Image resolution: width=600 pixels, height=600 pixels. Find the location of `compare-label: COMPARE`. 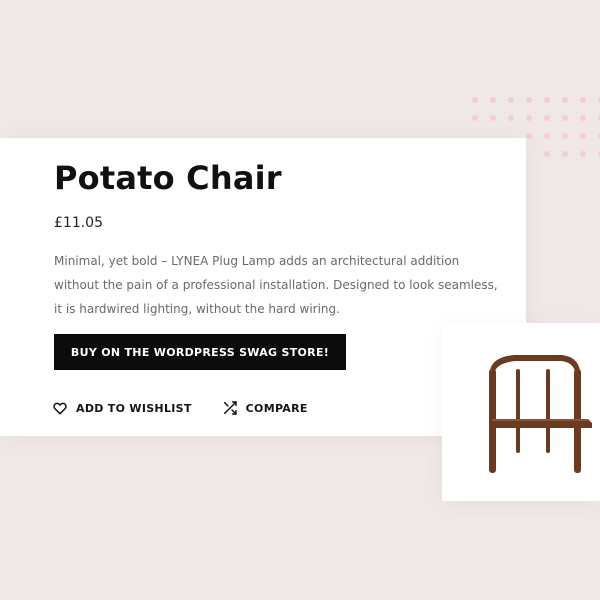

compare-label: COMPARE is located at coordinates (276, 408).